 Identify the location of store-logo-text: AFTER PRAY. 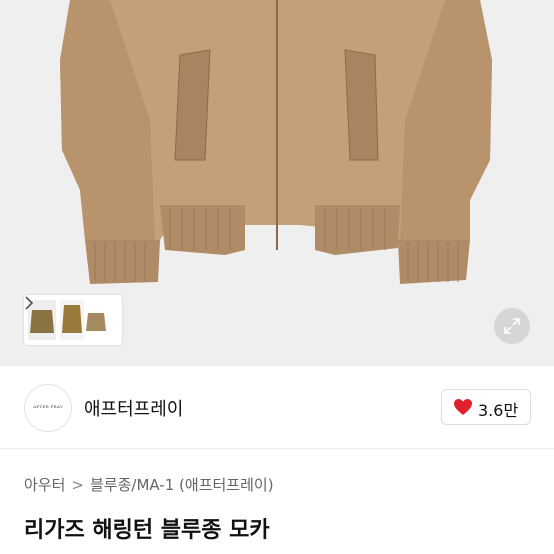
(48, 406).